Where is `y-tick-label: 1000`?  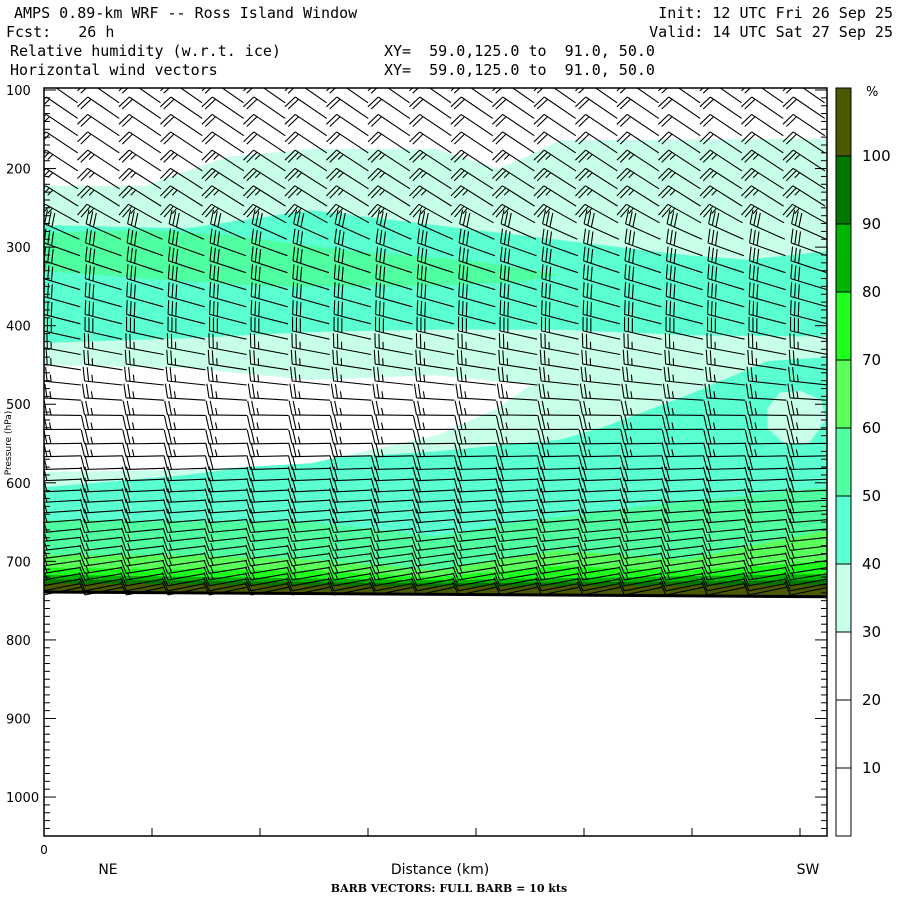
y-tick-label: 1000 is located at coordinates (22, 798).